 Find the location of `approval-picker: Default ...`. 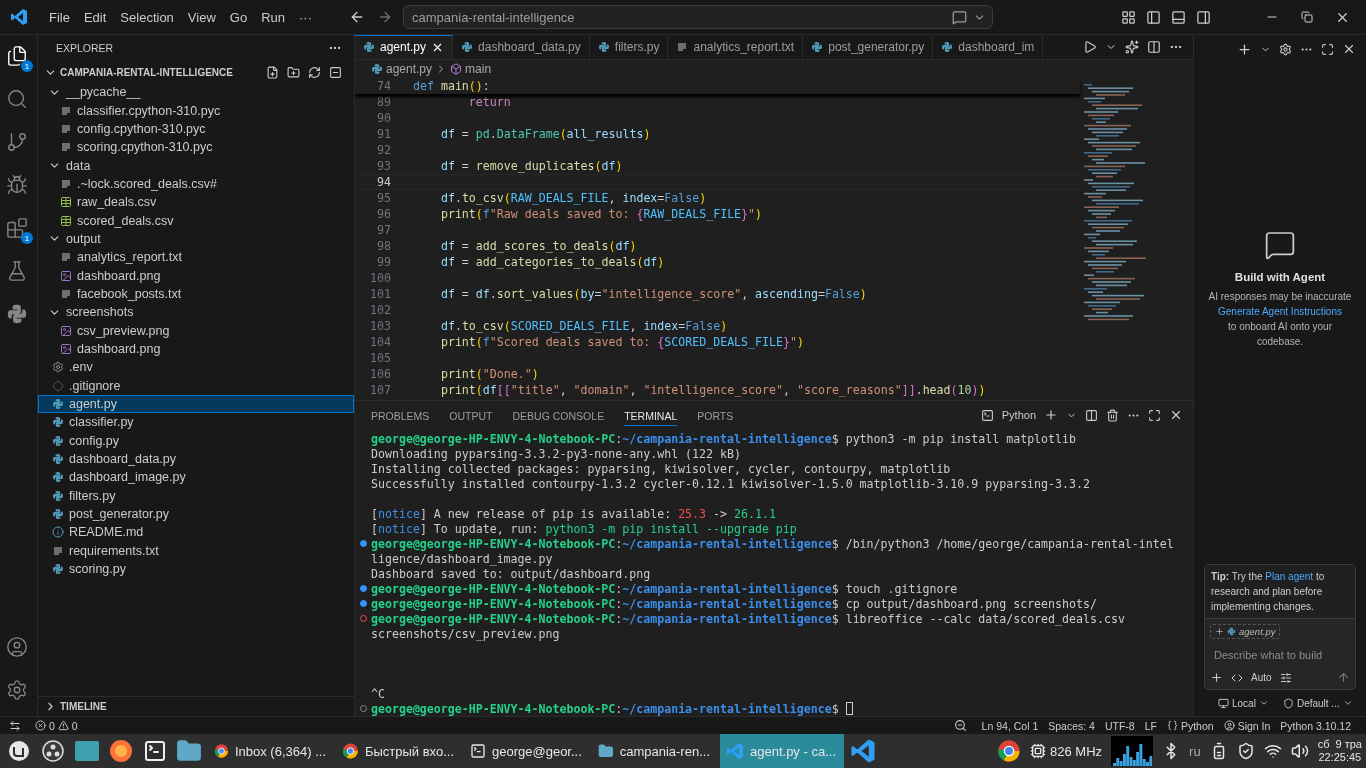

approval-picker: Default ... is located at coordinates (1317, 703).